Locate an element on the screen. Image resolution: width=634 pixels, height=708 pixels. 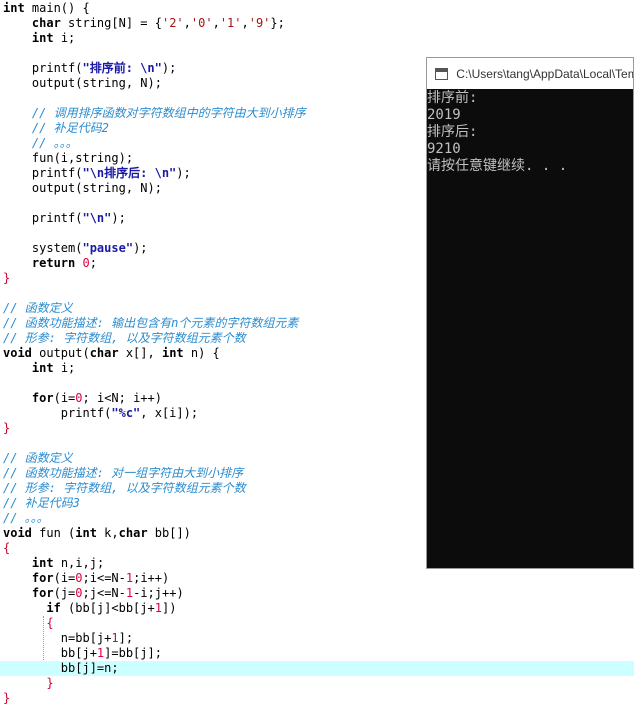
code-line: int n,i,j; is located at coordinates (53, 563).